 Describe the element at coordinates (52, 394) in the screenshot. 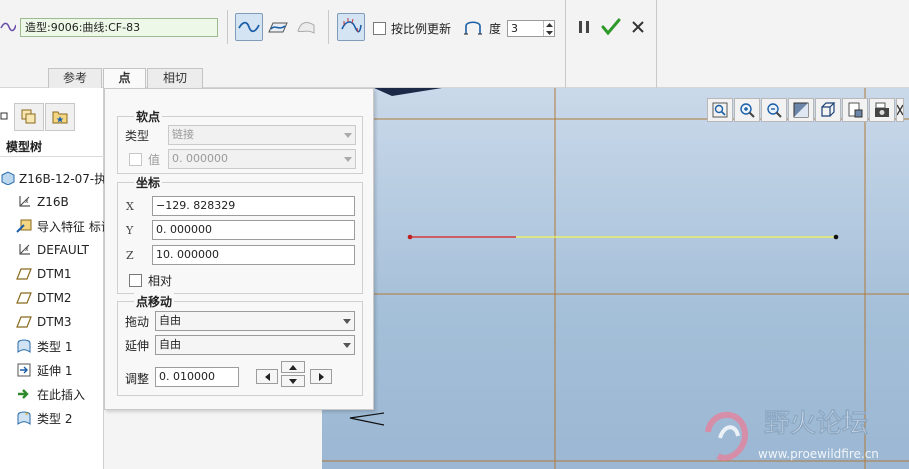

I see `tree-item-insert-here: 在此插入` at that location.